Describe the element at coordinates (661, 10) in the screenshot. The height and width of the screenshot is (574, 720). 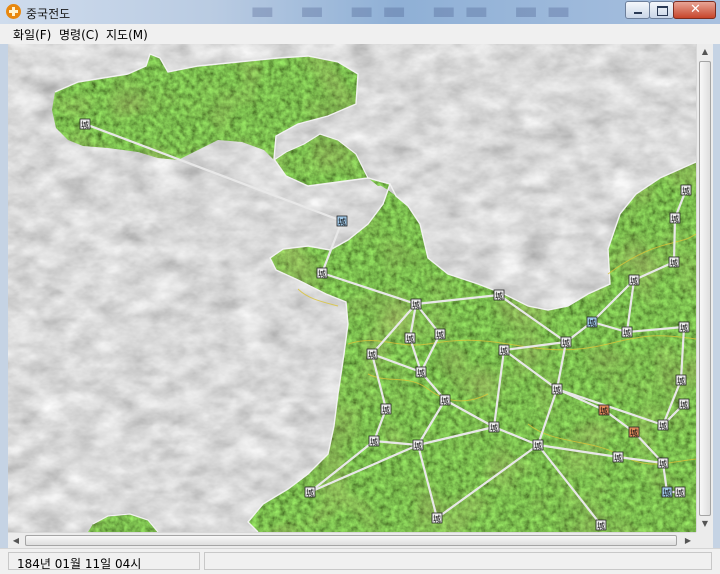
I see `maximize-button` at that location.